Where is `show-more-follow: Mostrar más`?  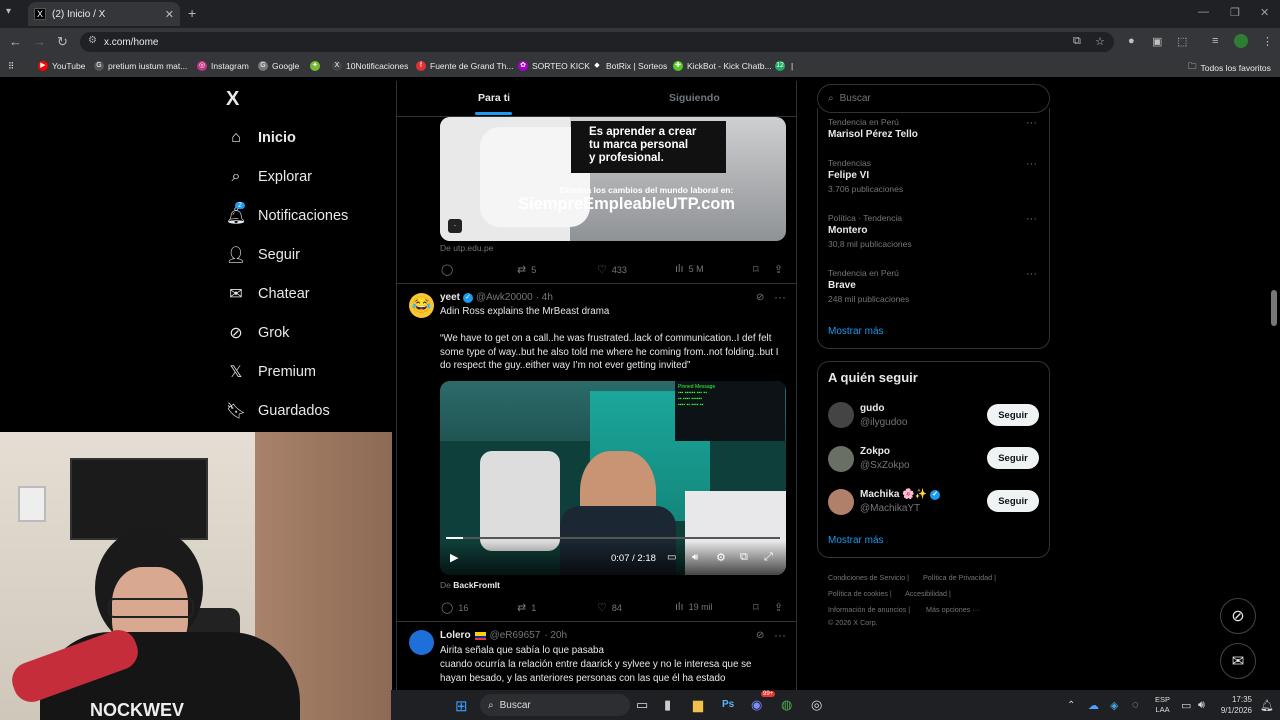 show-more-follow: Mostrar más is located at coordinates (856, 540).